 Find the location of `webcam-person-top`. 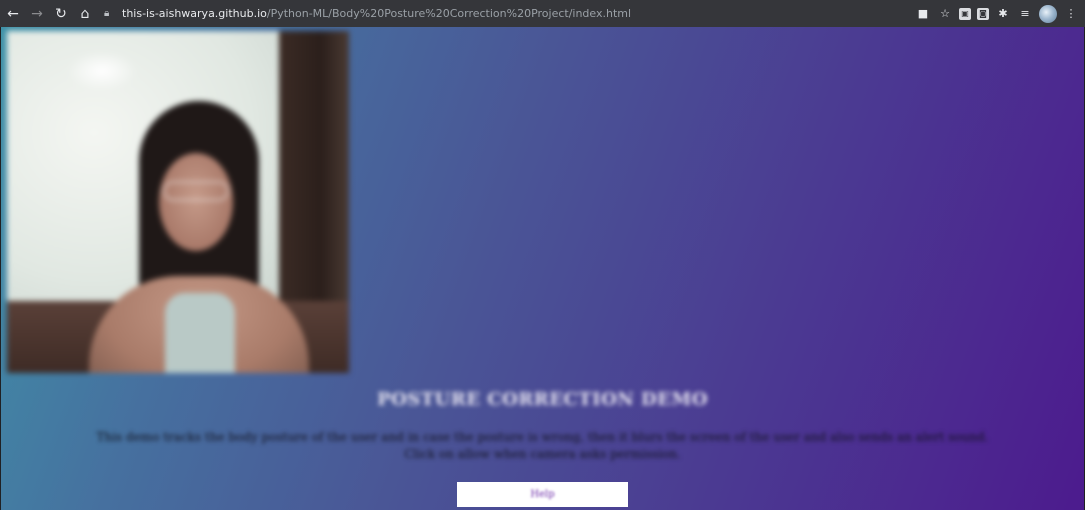

webcam-person-top is located at coordinates (200, 333).